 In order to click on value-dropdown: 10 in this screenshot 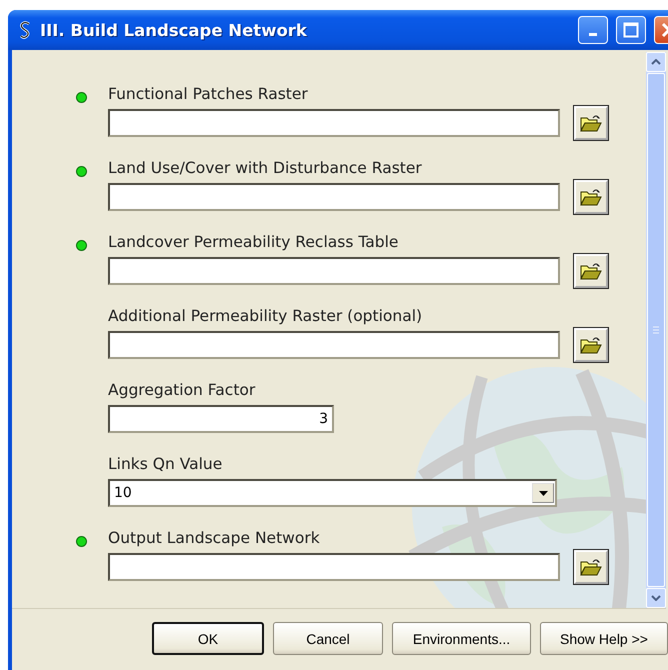, I will do `click(332, 493)`.